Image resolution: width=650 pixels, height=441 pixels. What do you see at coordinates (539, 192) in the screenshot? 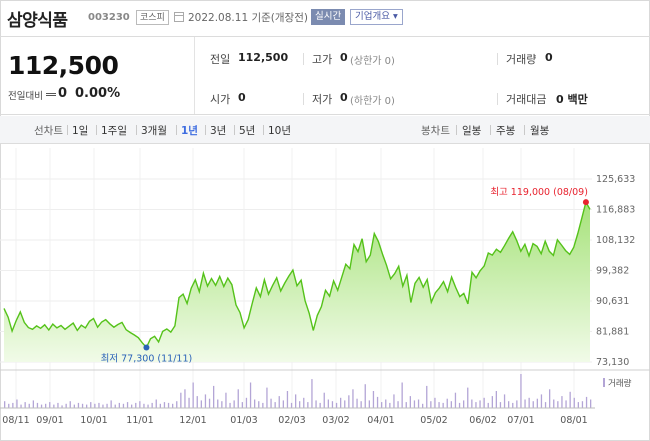
I see `max-price-label: 최고 119,000 (08/09)` at bounding box center [539, 192].